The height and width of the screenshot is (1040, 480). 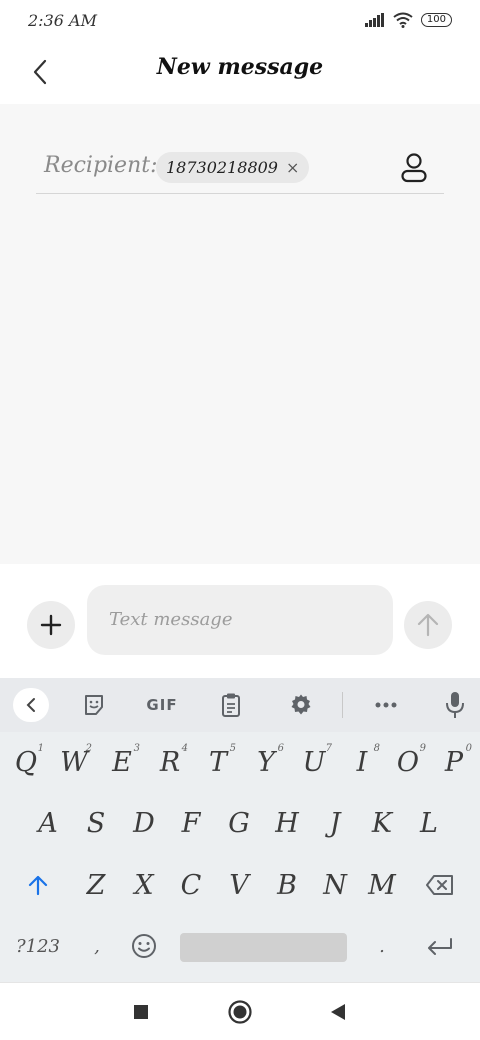 I want to click on key-w-label: W, so click(x=74, y=762).